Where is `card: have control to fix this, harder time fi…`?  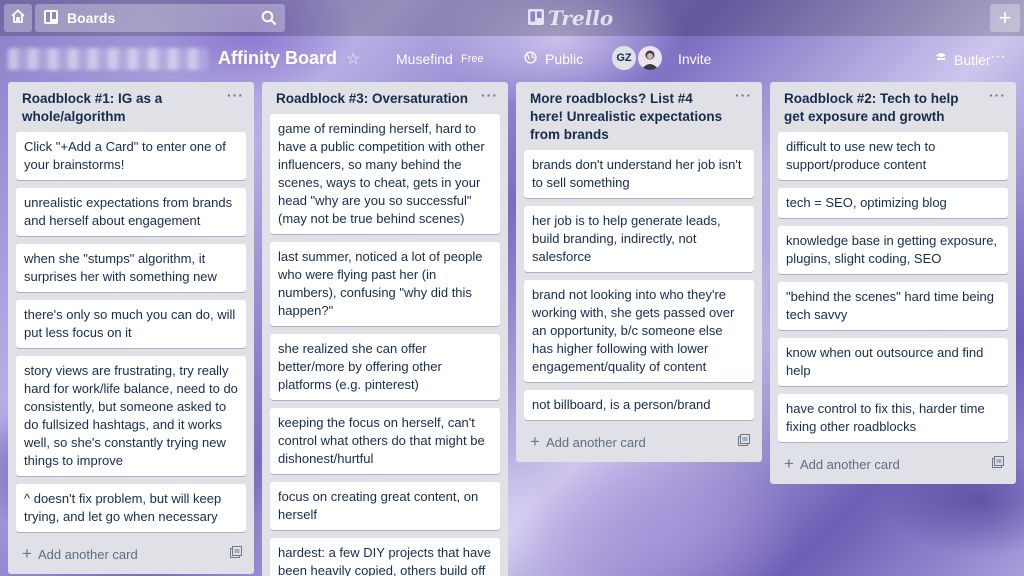
card: have control to fix this, harder time fi… is located at coordinates (893, 418).